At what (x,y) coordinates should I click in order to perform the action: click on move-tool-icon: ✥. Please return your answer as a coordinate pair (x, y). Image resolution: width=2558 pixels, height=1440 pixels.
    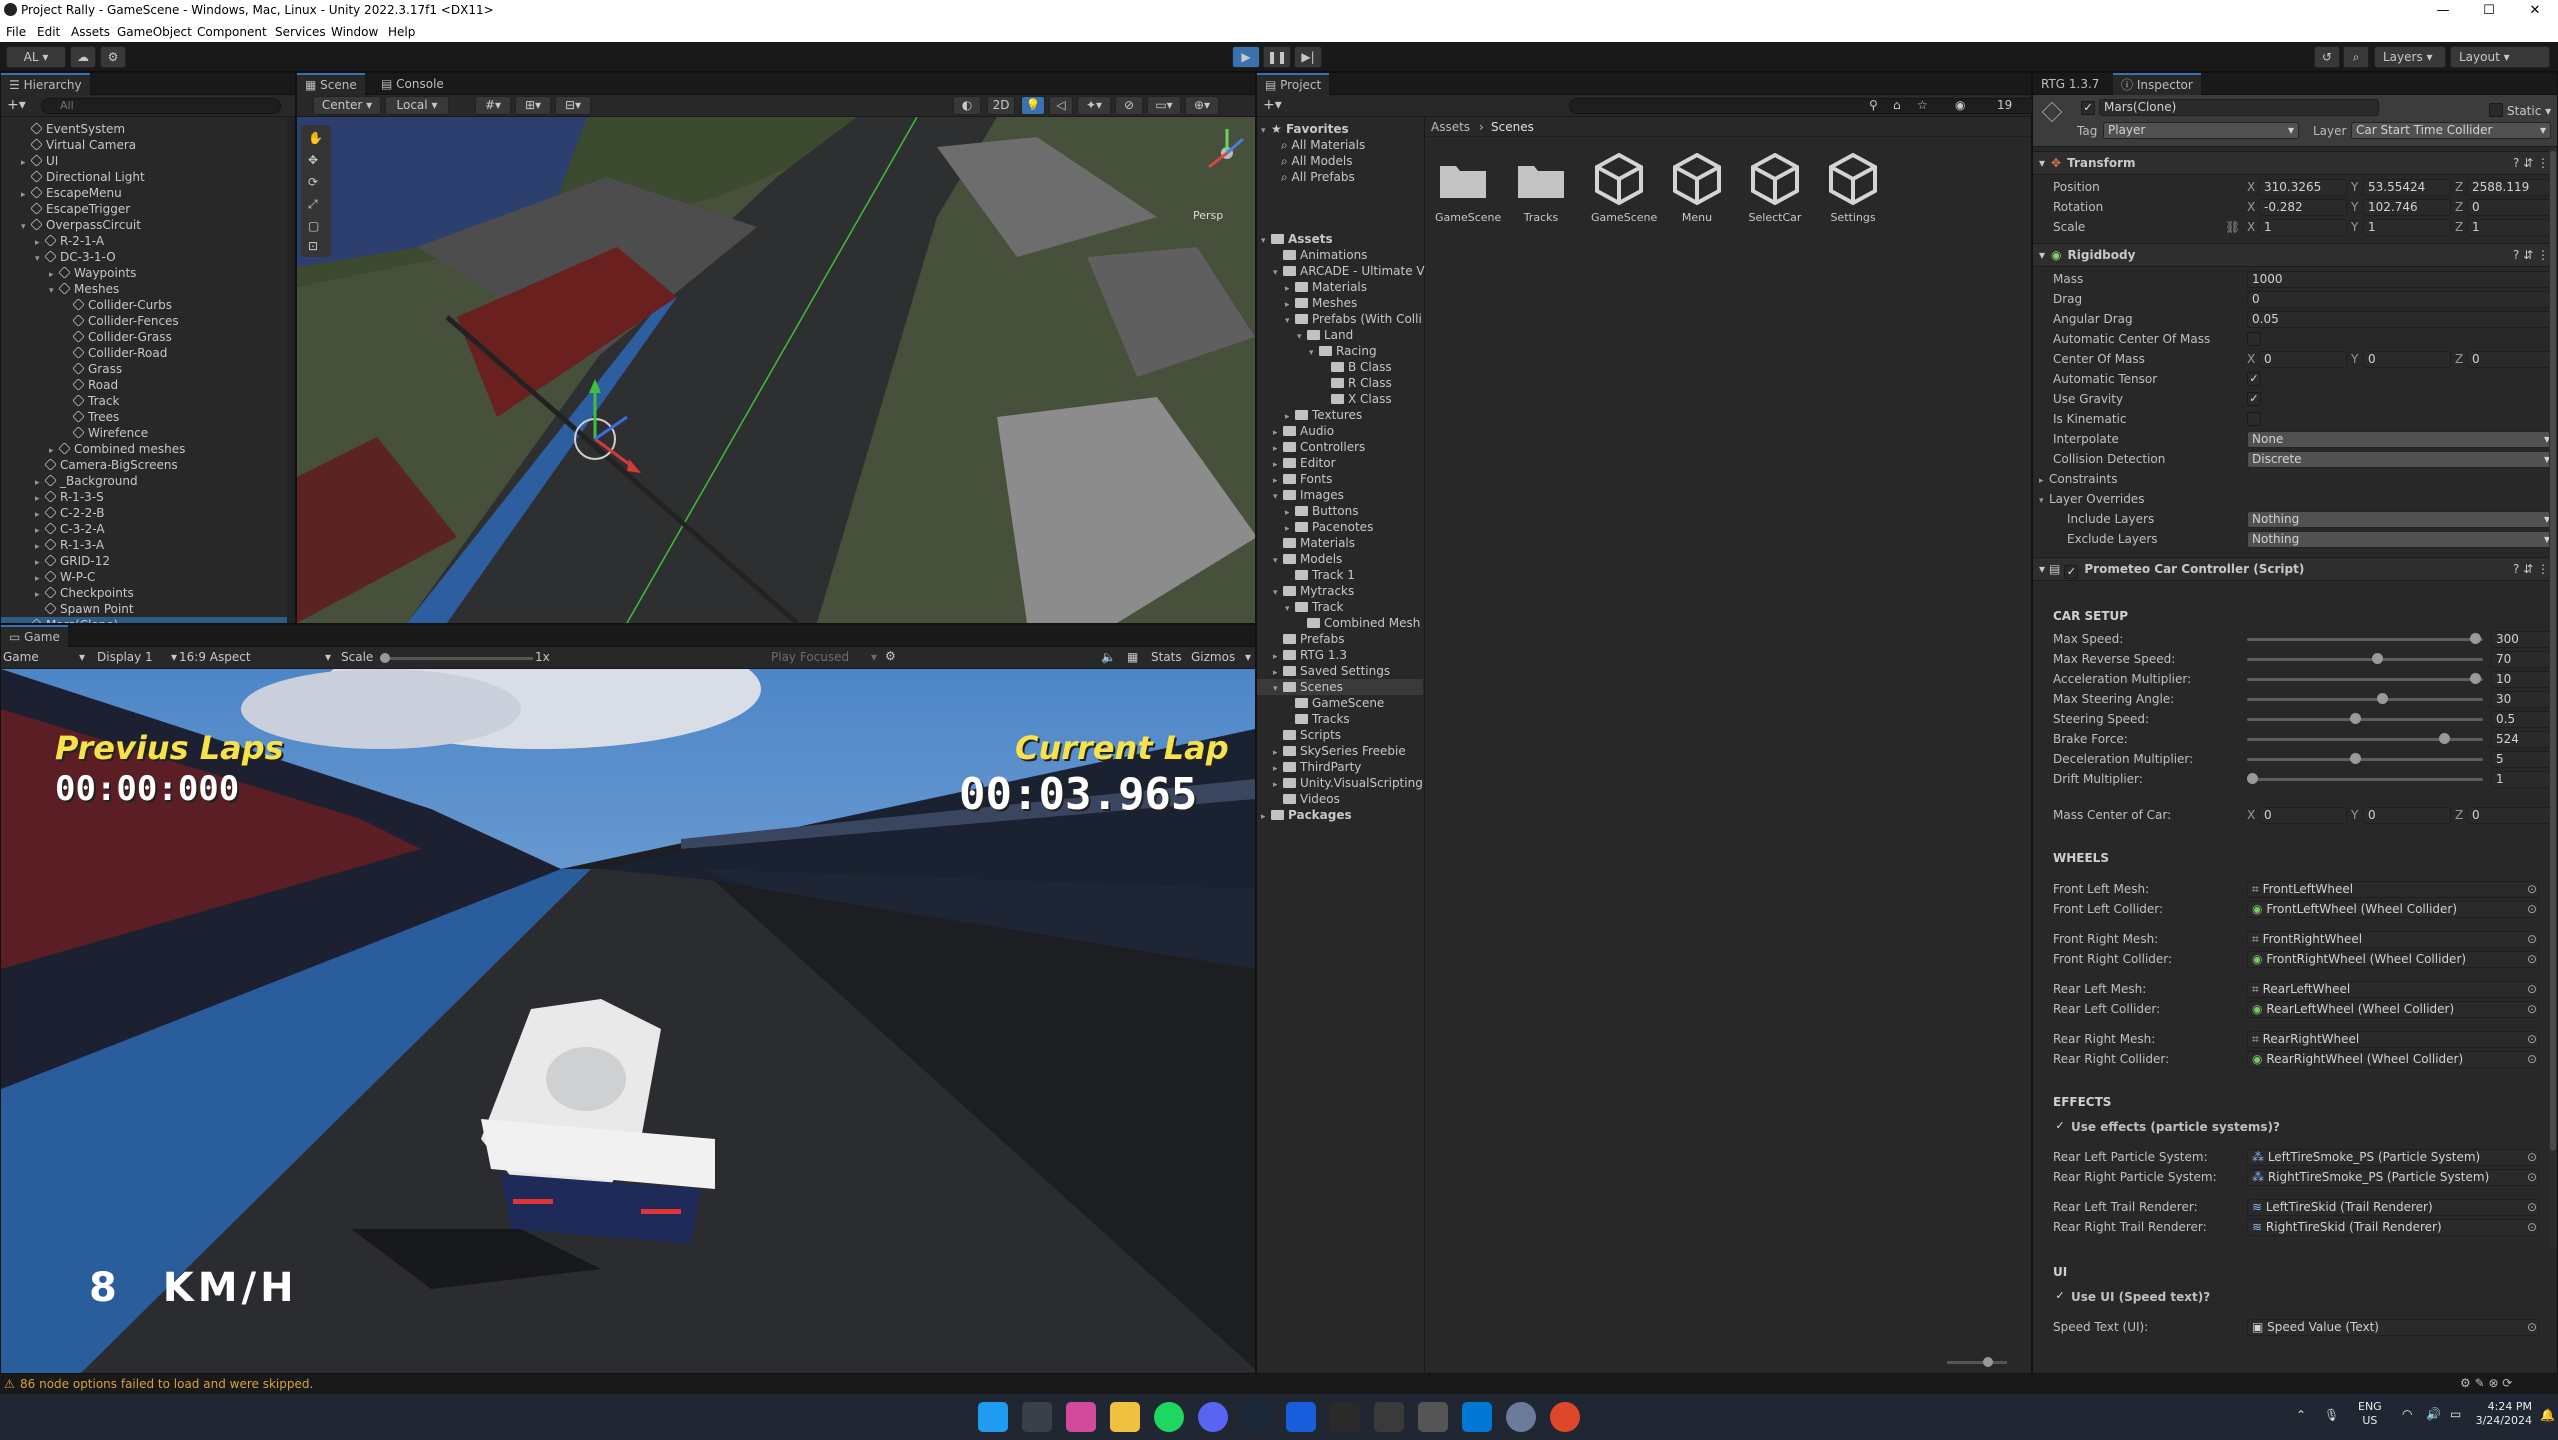
    Looking at the image, I should click on (313, 160).